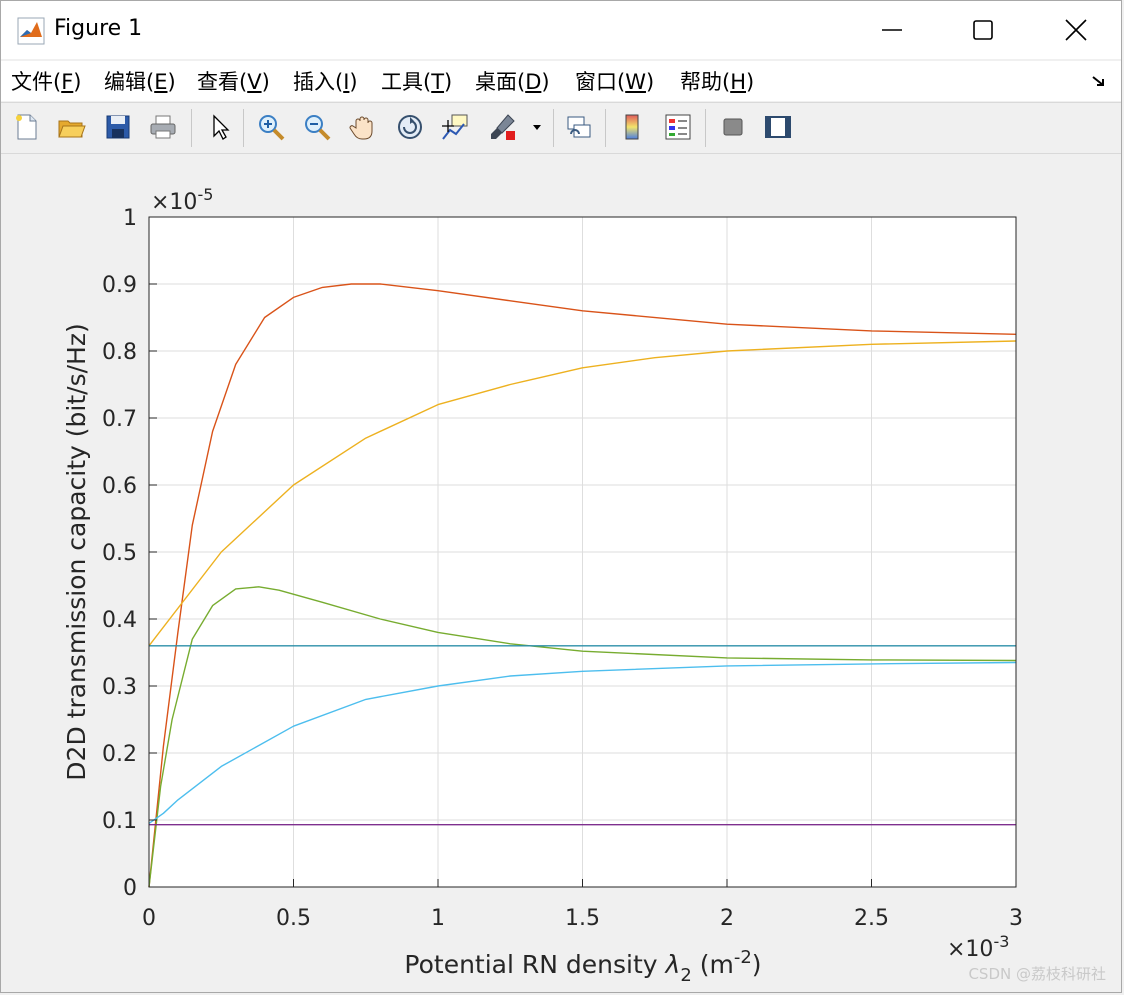 The height and width of the screenshot is (995, 1124). I want to click on x-tick-label: 0, so click(149, 918).